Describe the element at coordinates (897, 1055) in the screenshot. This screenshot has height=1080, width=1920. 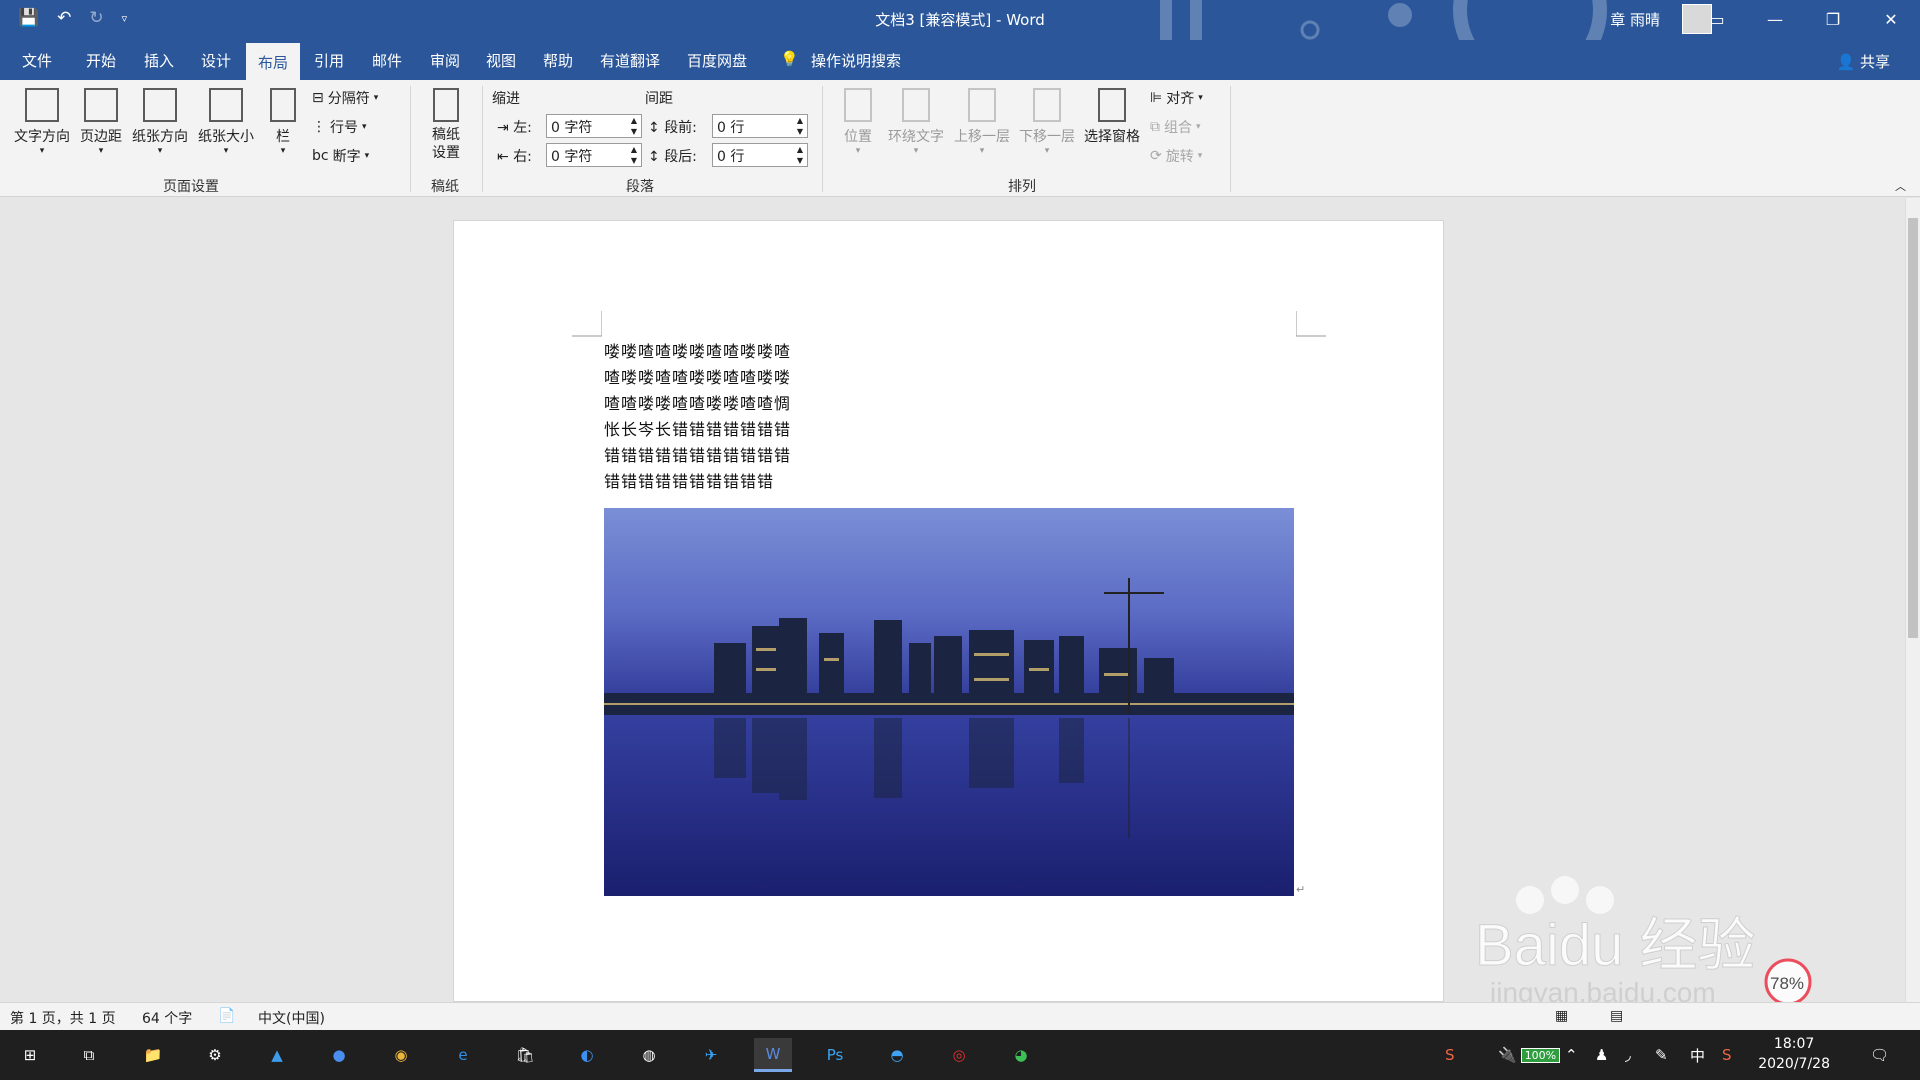
I see `sync-icon: ◓` at that location.